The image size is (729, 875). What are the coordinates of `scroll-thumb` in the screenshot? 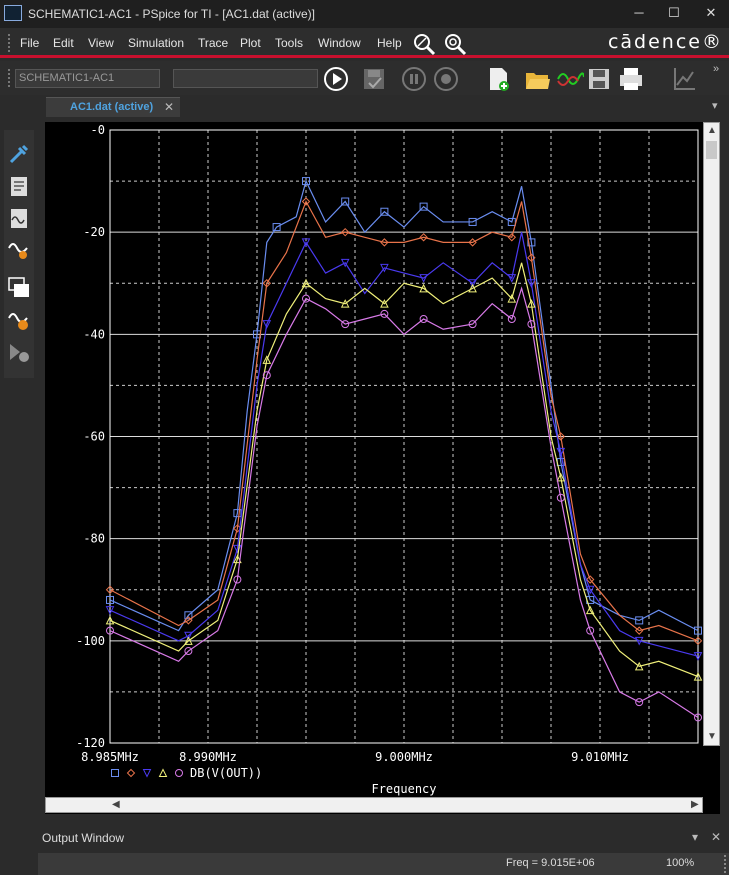 It's located at (711, 150).